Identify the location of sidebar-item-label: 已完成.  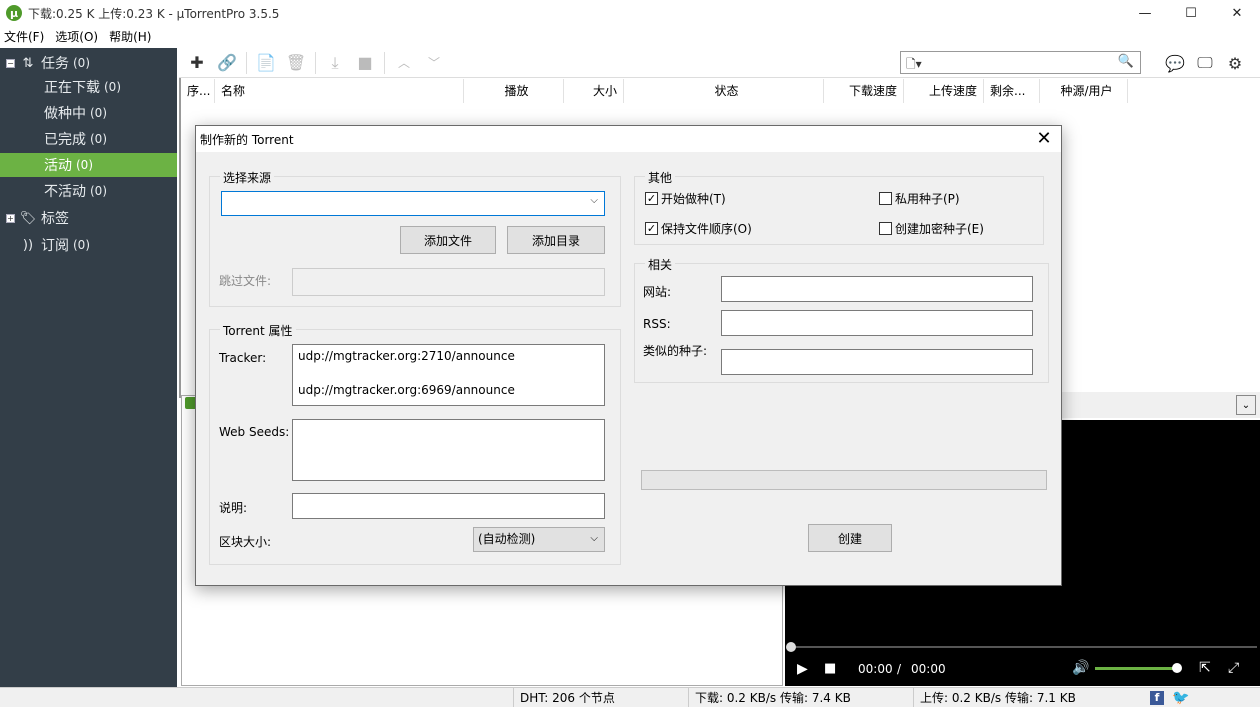
(65, 140).